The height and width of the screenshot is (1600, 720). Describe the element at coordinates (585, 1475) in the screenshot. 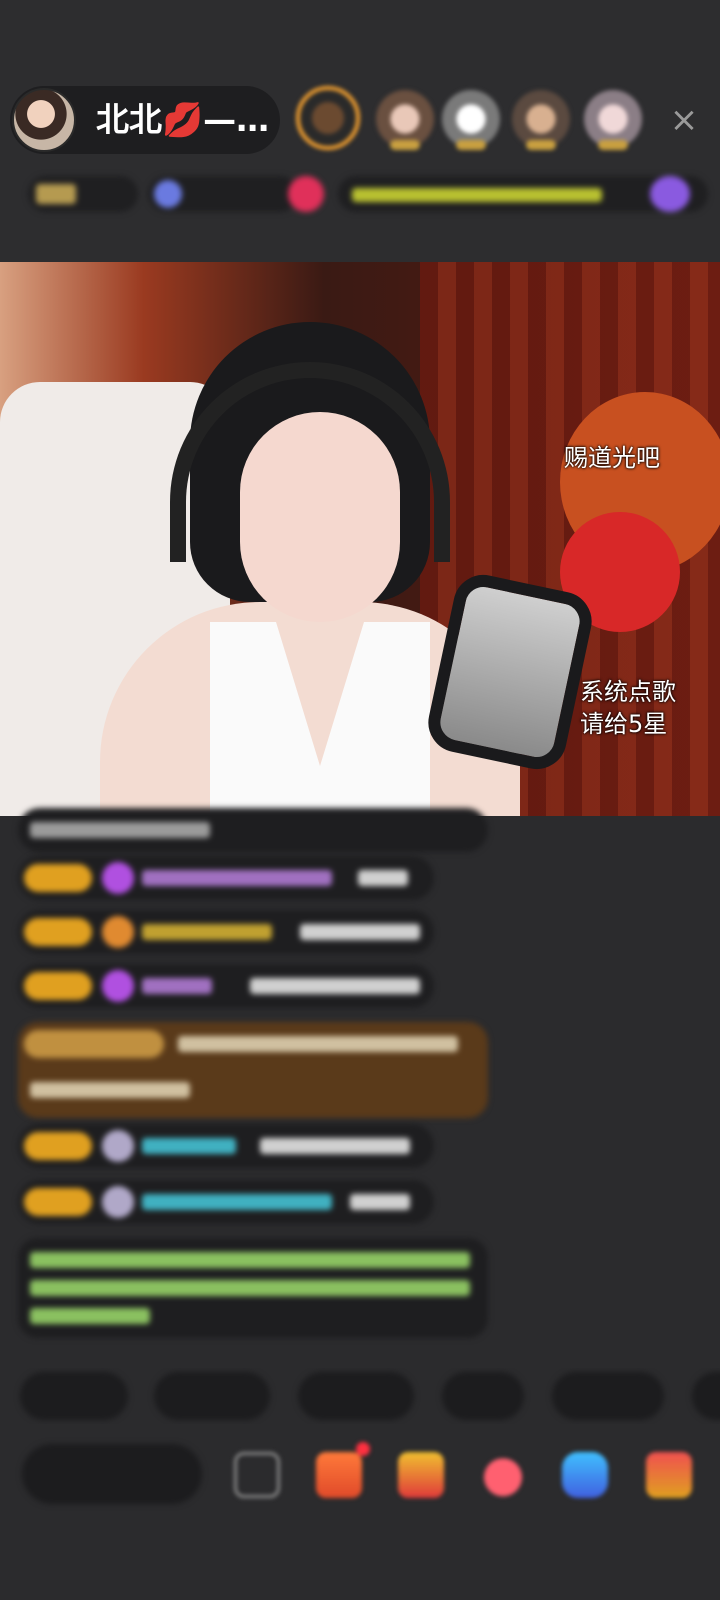

I see `game-controller-icon` at that location.